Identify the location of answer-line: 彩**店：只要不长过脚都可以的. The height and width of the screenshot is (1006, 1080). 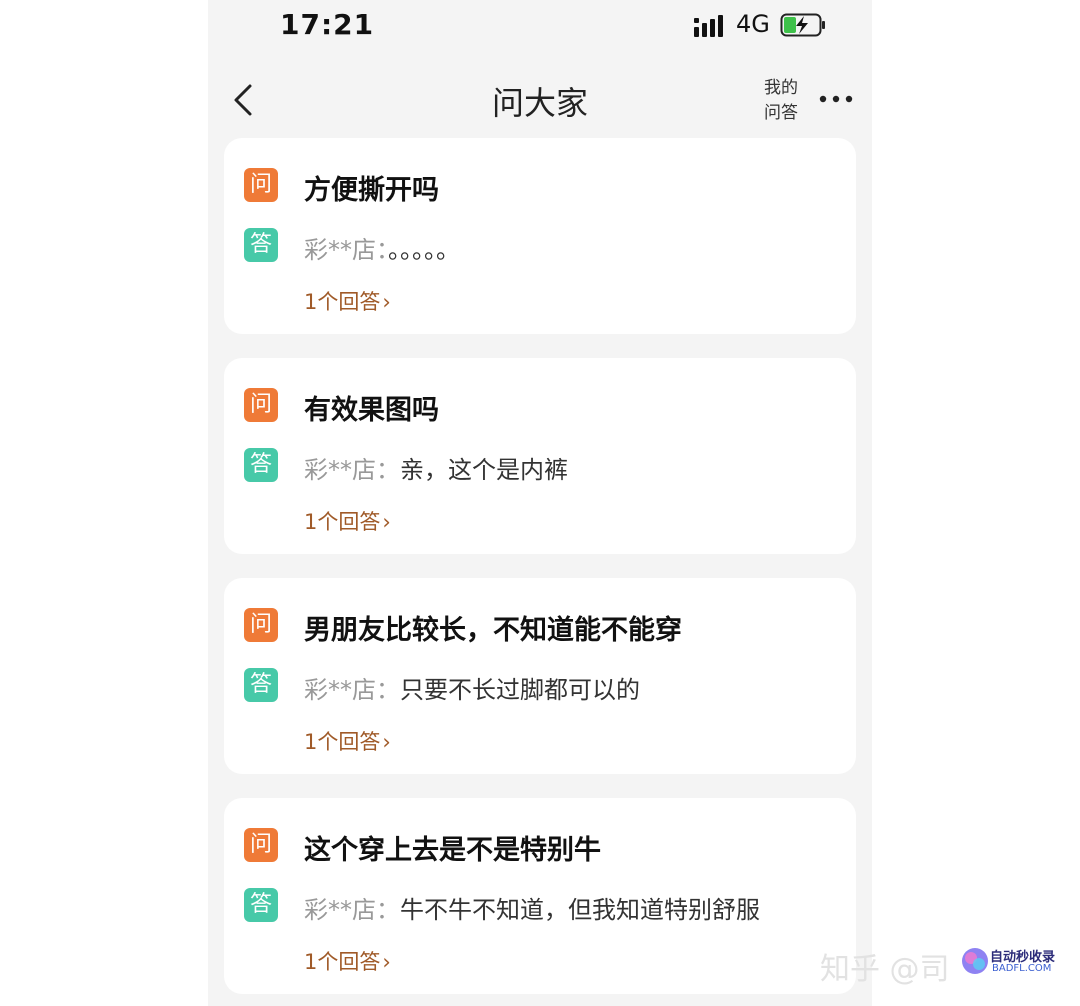
(472, 687).